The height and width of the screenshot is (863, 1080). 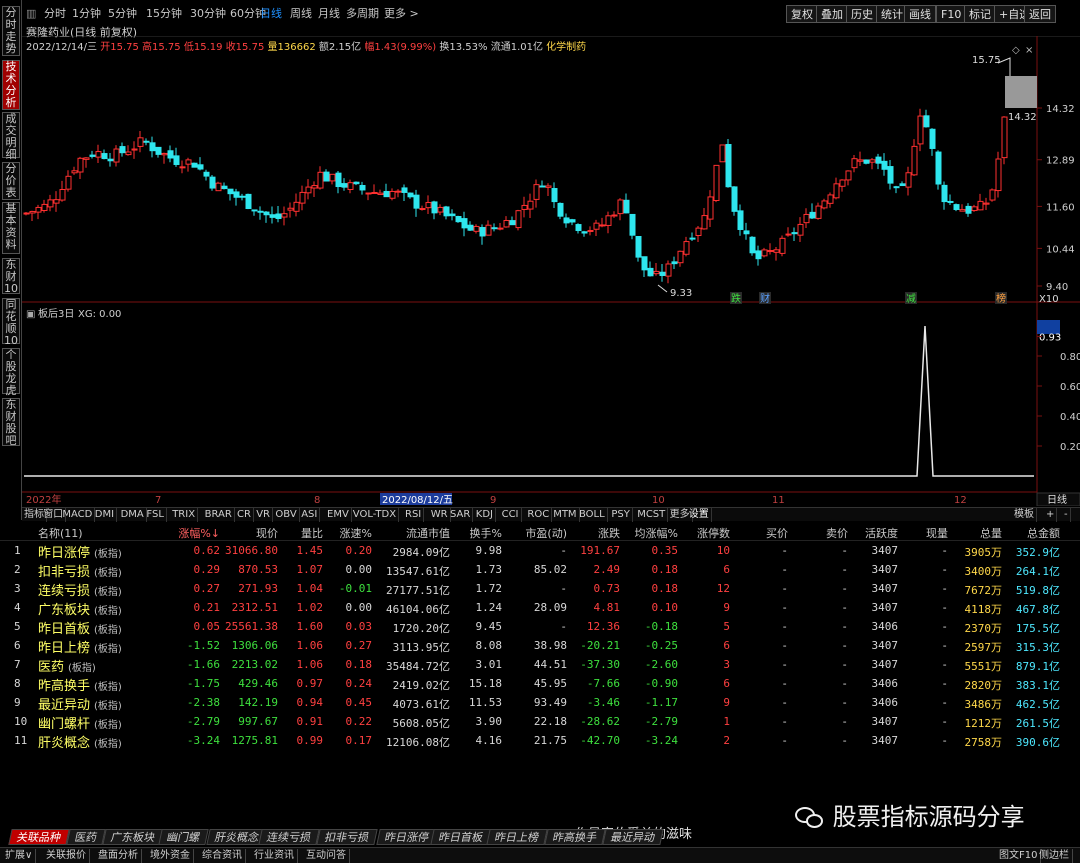 I want to click on status-right-0: 图文F10, so click(x=1019, y=856).